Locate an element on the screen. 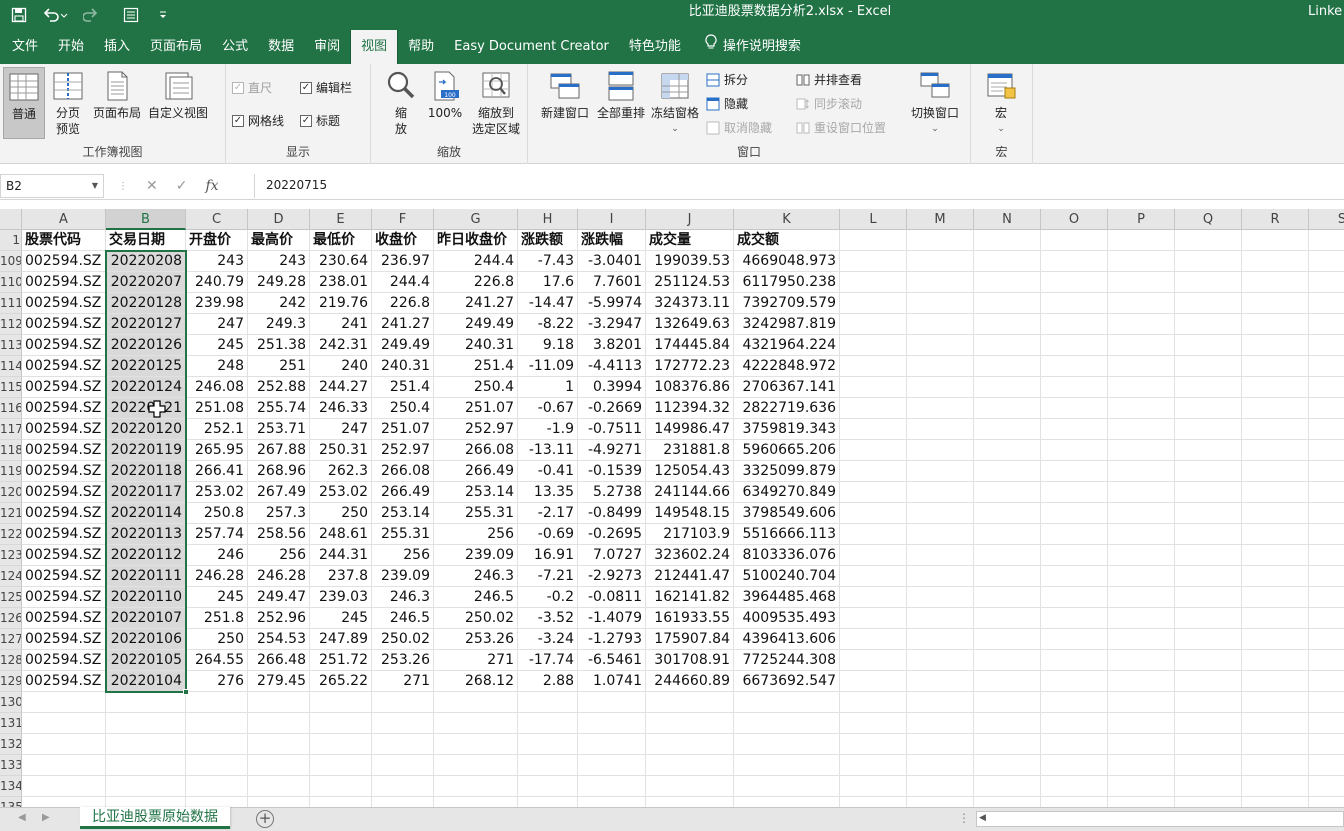 The image size is (1344, 831). cell: -8.22 is located at coordinates (548, 324).